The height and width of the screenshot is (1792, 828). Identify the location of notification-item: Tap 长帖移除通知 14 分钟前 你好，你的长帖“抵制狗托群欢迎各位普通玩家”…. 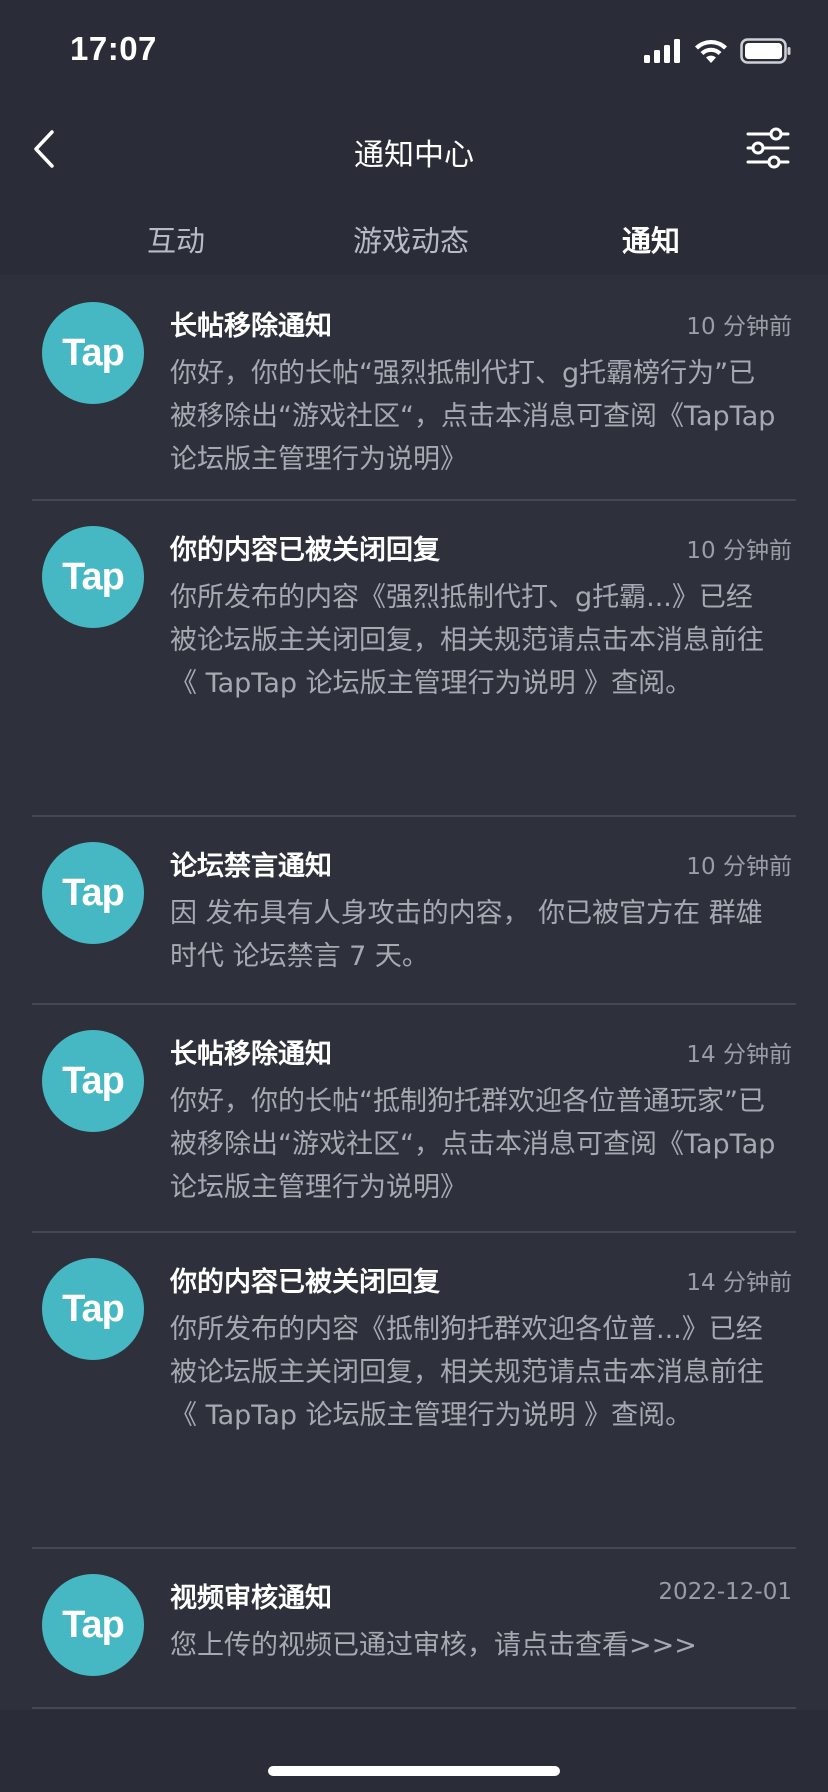
(414, 1119).